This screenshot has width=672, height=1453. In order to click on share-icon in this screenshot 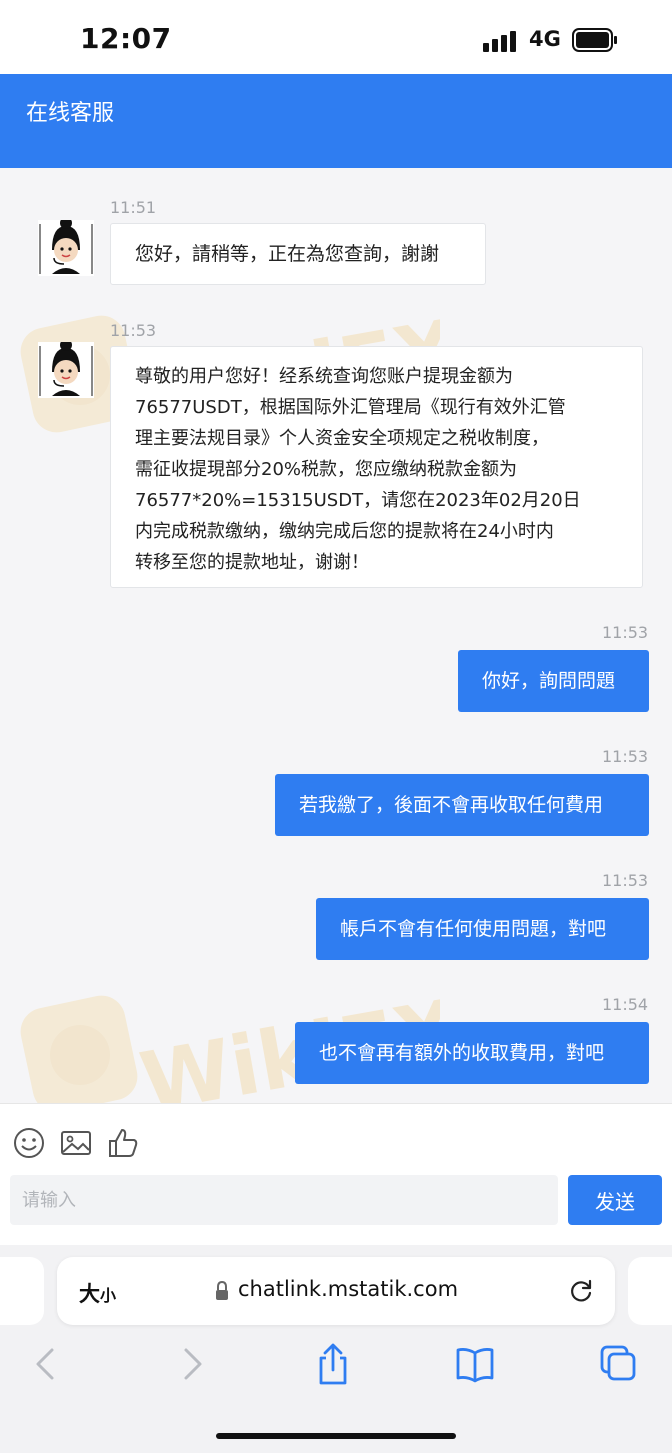, I will do `click(333, 1364)`.